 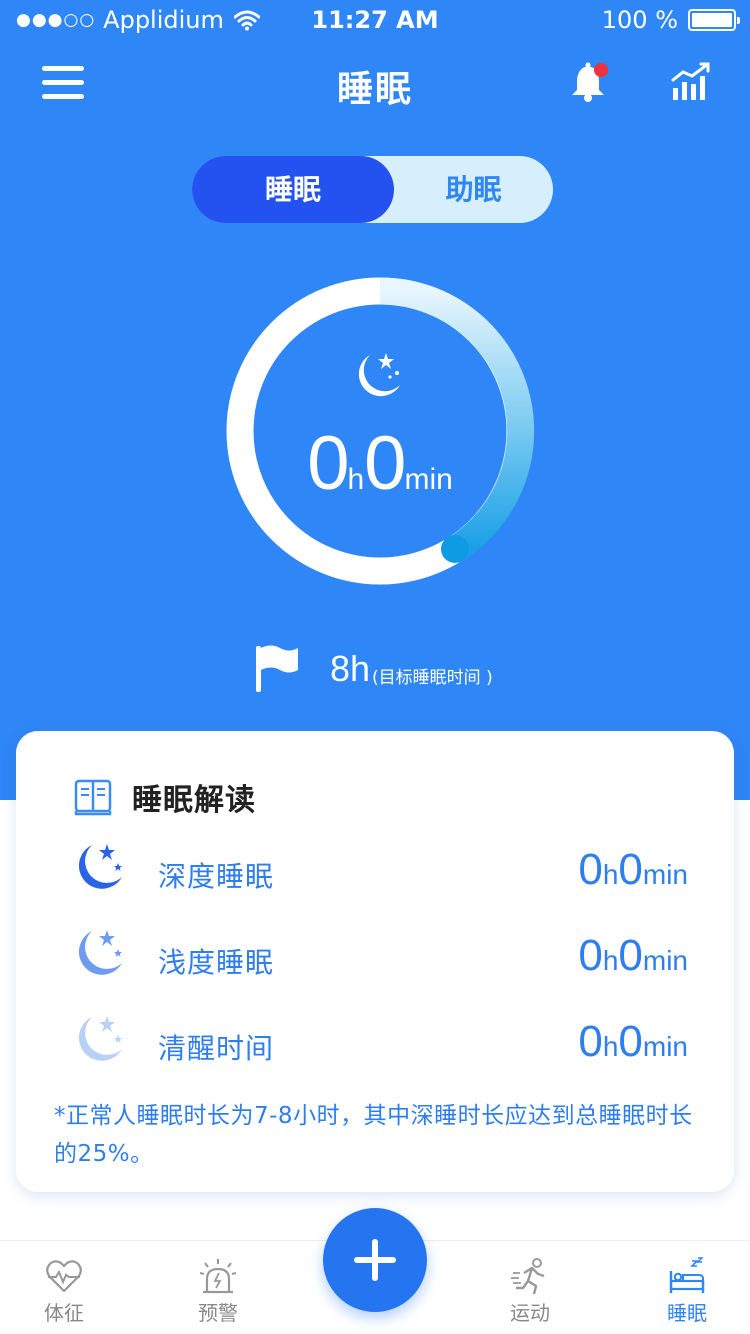 I want to click on tab-alert: 预警, so click(x=218, y=1287).